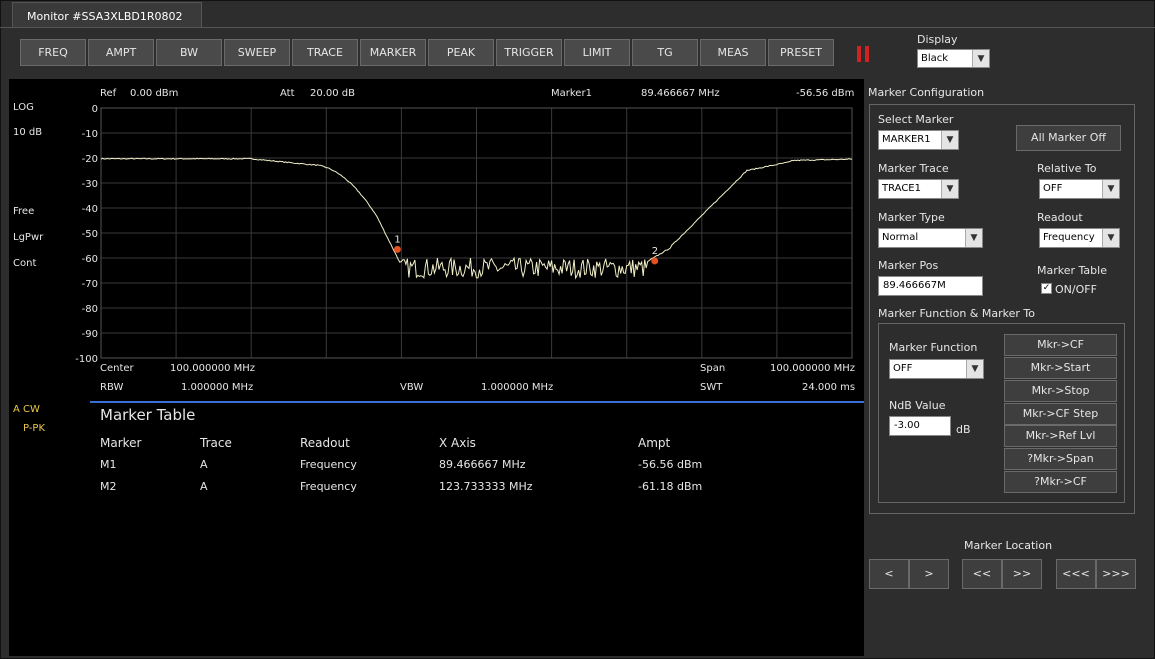 The height and width of the screenshot is (659, 1155). What do you see at coordinates (908, 265) in the screenshot?
I see `marker-pos-label: Marker Pos` at bounding box center [908, 265].